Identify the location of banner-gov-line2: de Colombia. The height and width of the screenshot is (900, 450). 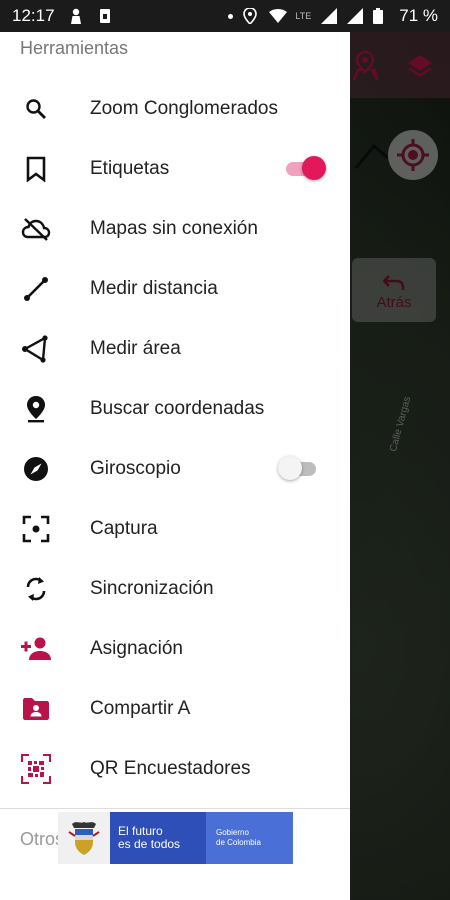
(238, 842).